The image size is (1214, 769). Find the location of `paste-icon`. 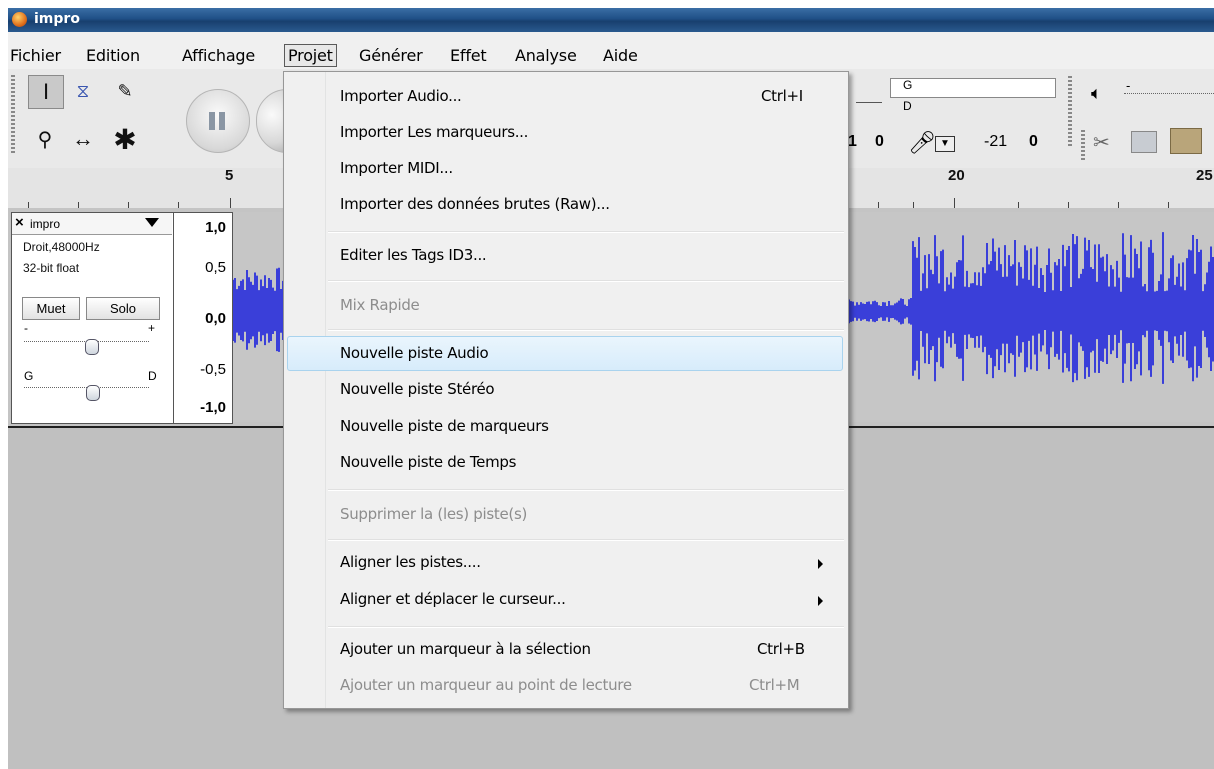

paste-icon is located at coordinates (1186, 141).